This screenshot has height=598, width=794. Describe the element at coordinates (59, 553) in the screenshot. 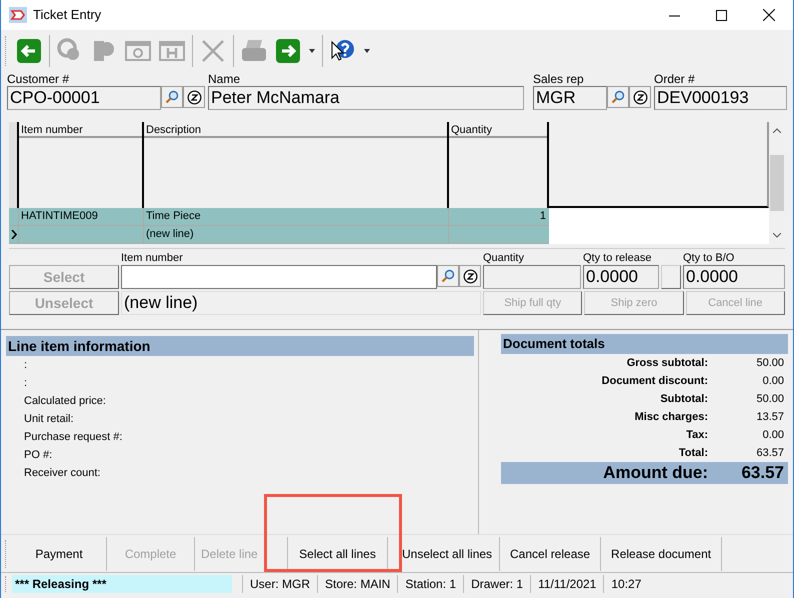

I see `action-button: Payment` at that location.